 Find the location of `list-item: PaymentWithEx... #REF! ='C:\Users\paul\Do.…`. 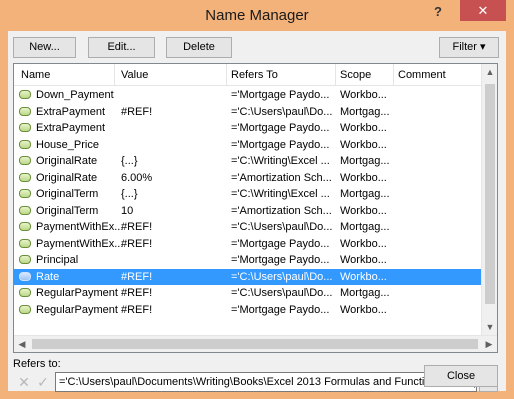

list-item: PaymentWithEx... #REF! ='C:\Users\paul\Do.… is located at coordinates (249, 227).